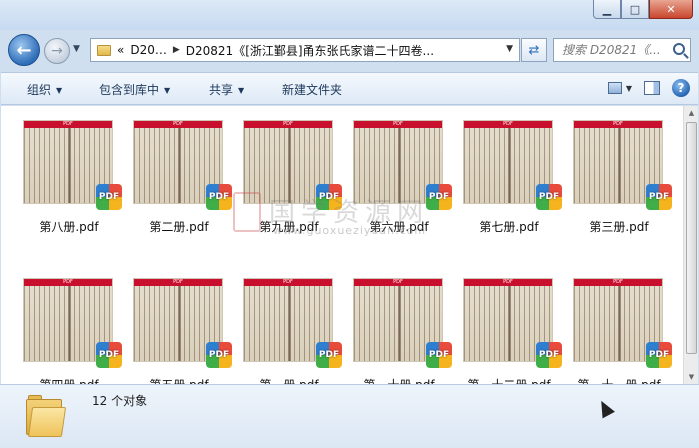 Image resolution: width=699 pixels, height=448 pixels. Describe the element at coordinates (221, 90) in the screenshot. I see `share-label: 共享` at that location.